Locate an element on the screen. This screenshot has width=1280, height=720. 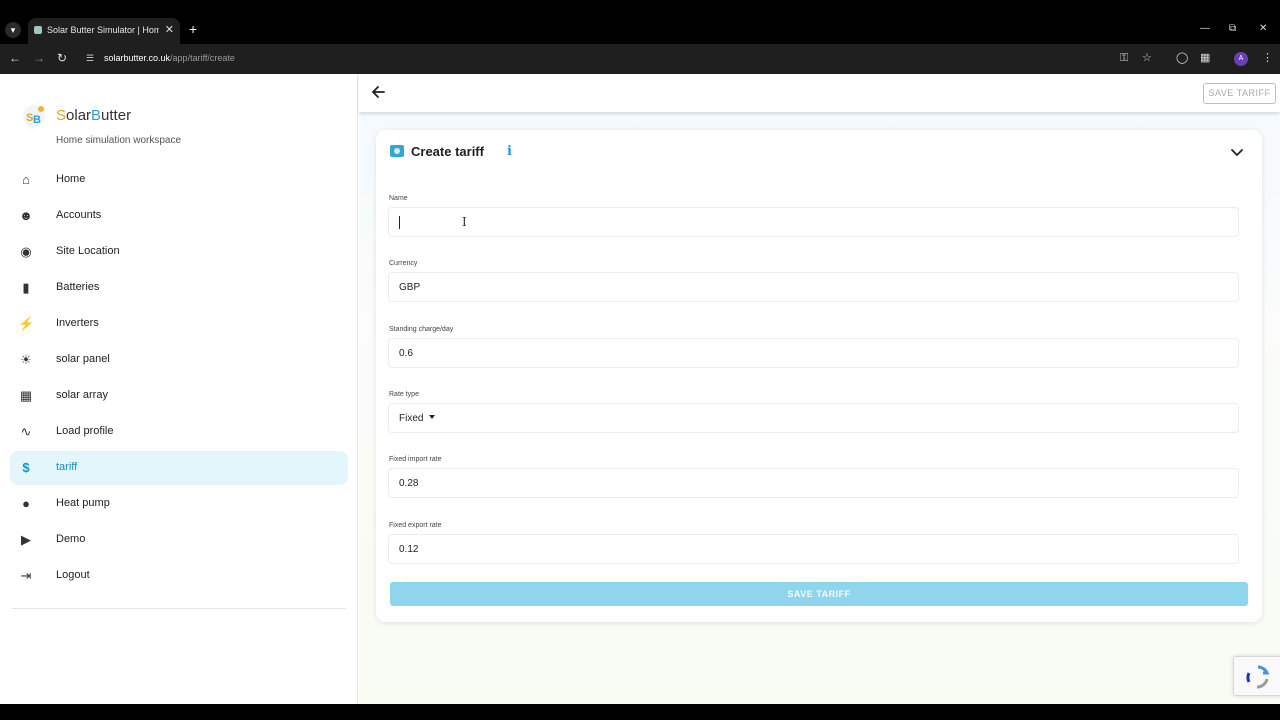
tab-favicon-icon is located at coordinates (38, 30).